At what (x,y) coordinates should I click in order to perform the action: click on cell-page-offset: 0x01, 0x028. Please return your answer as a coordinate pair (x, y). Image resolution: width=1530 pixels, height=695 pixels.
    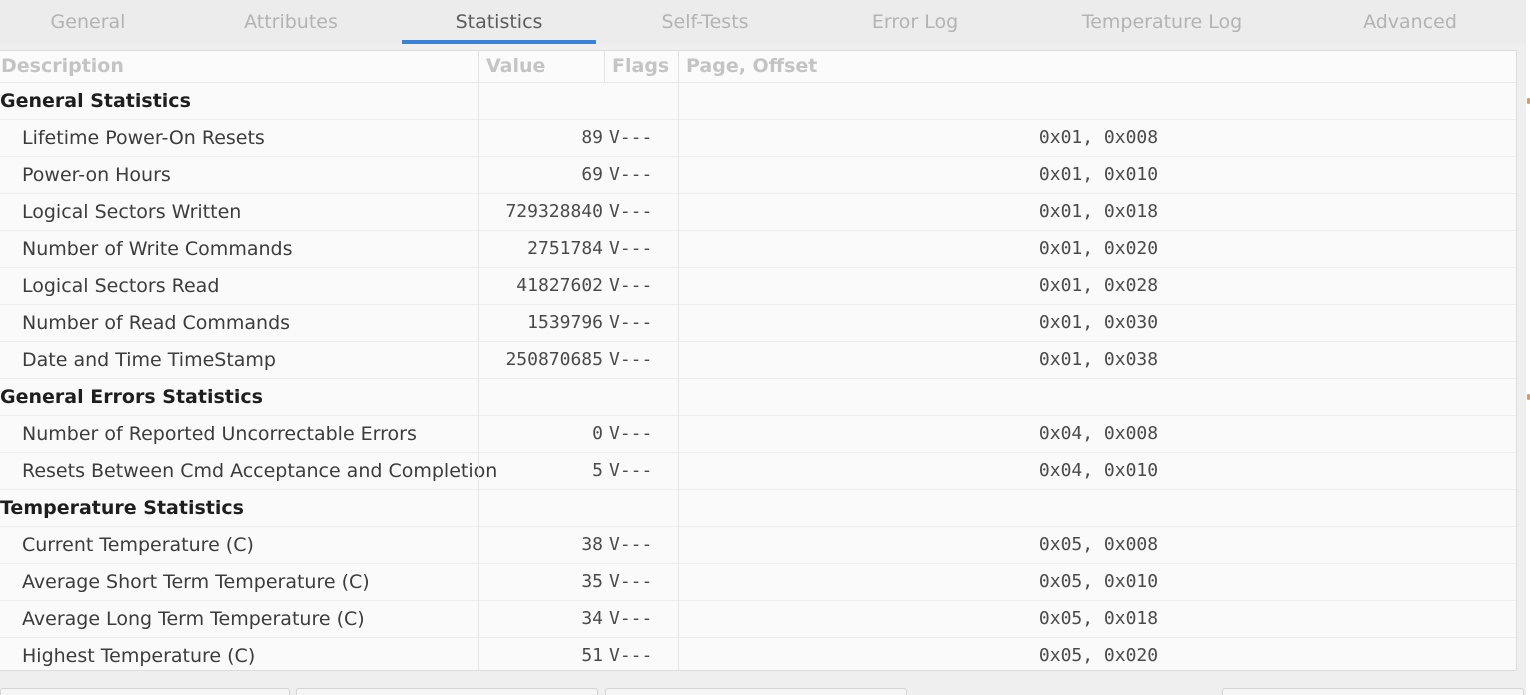
    Looking at the image, I should click on (1098, 285).